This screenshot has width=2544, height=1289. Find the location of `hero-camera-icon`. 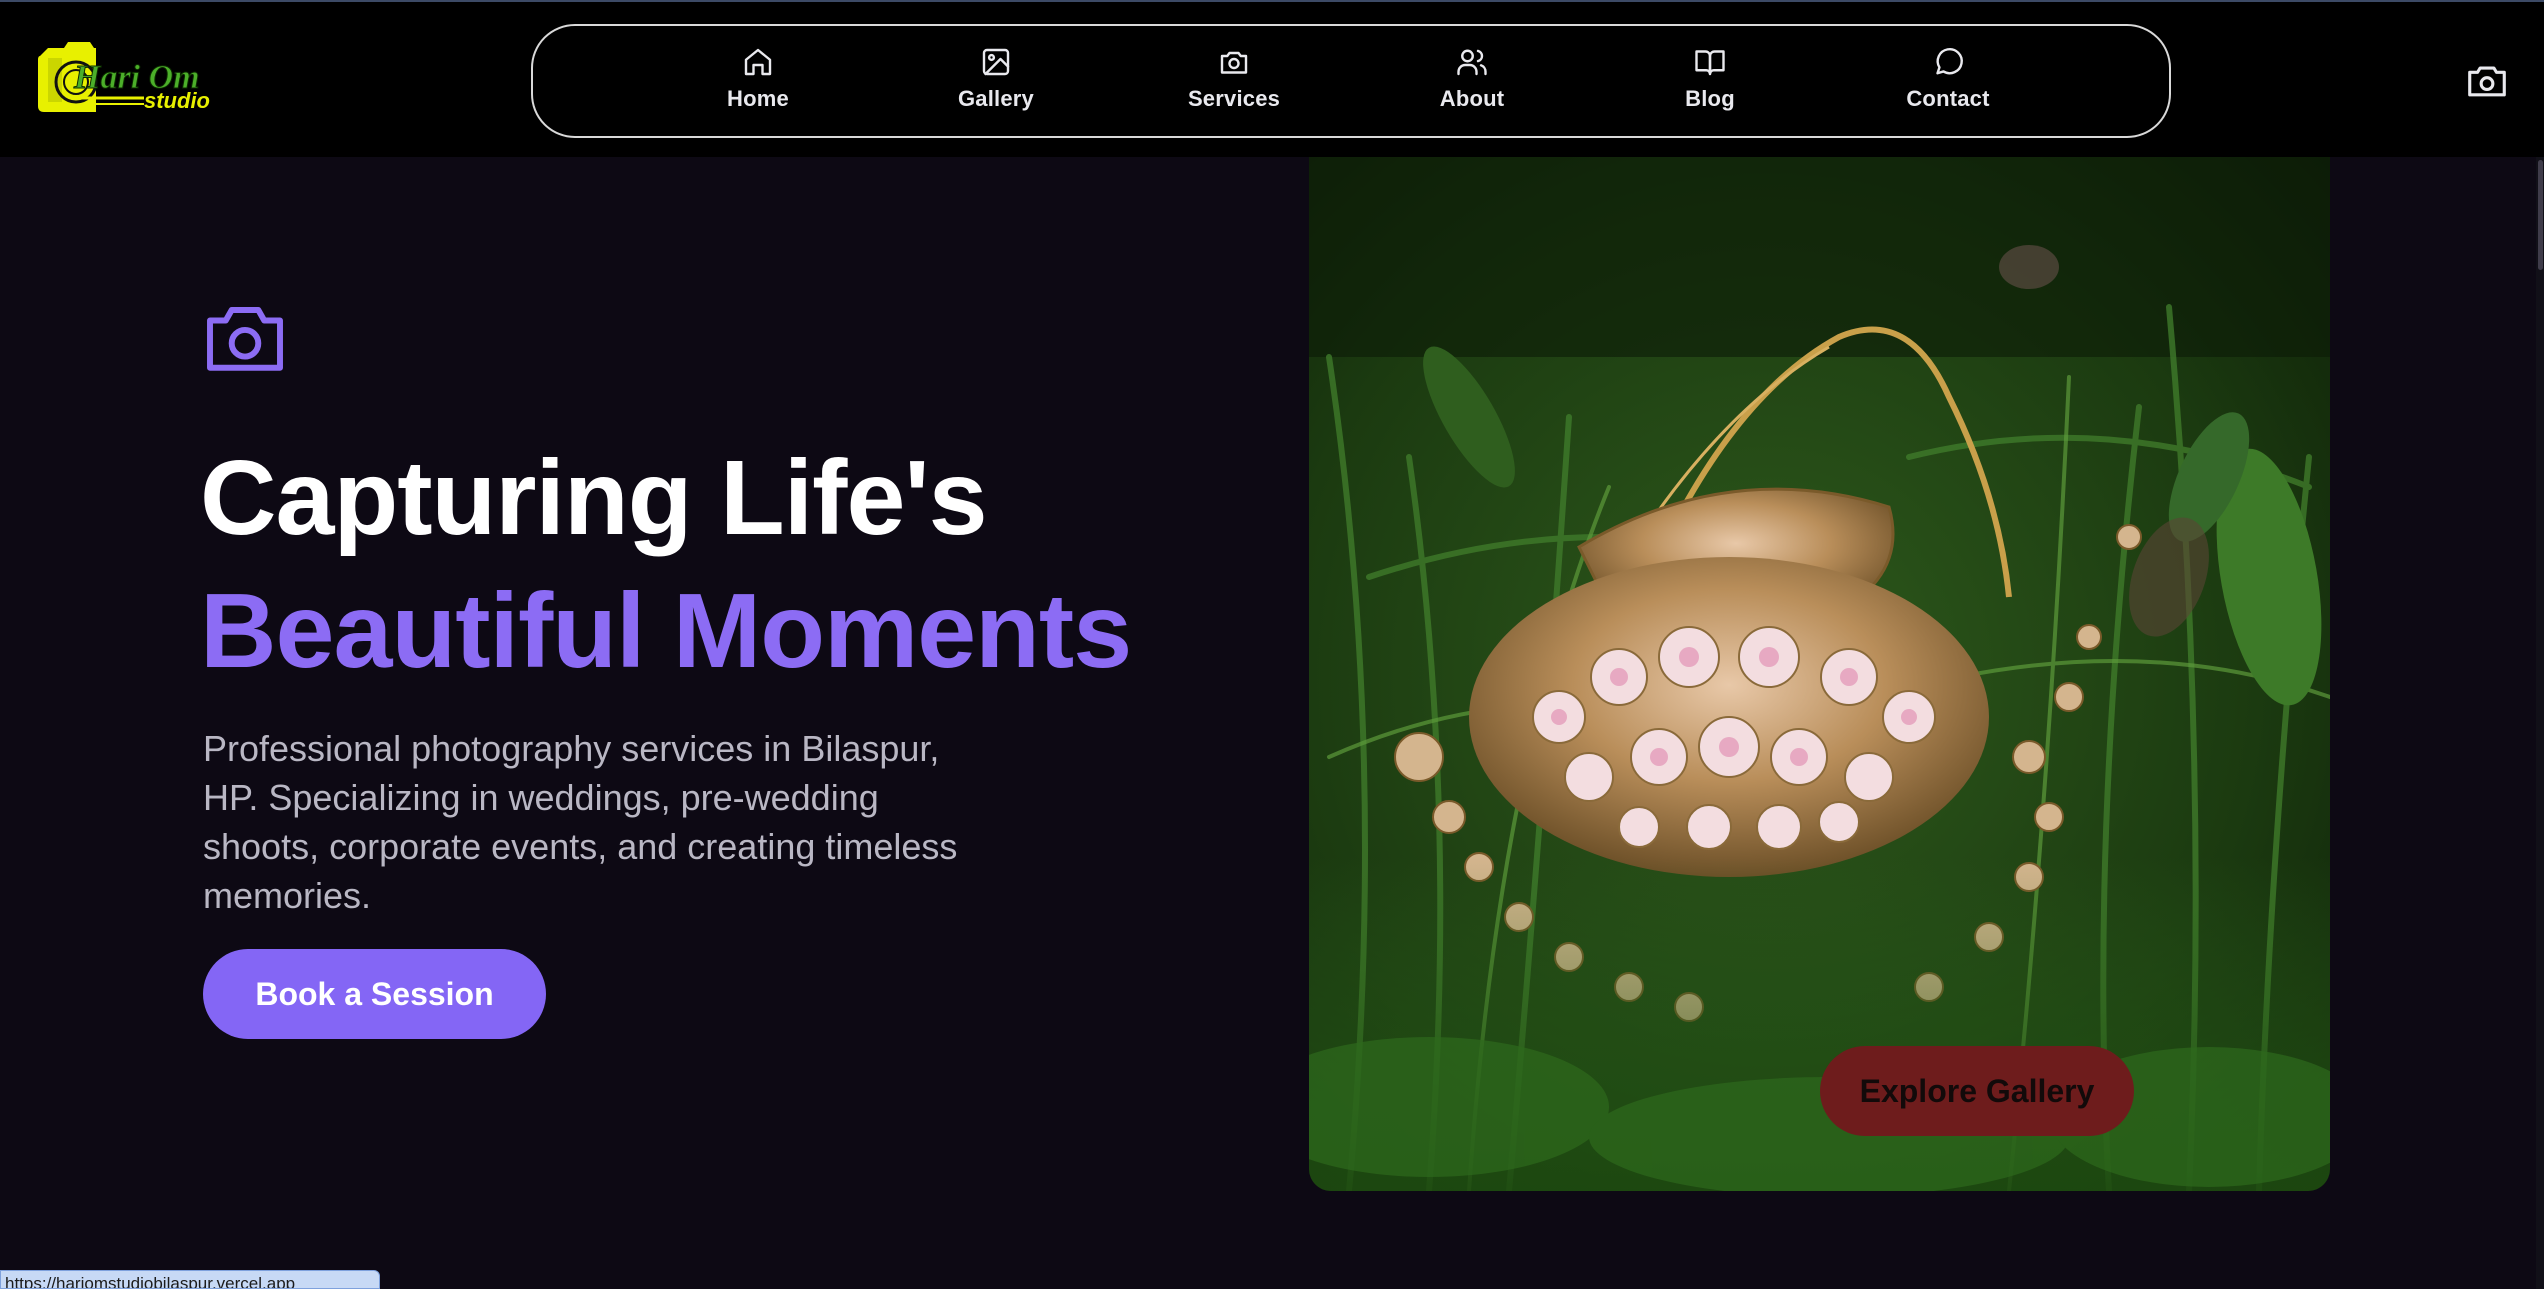

hero-camera-icon is located at coordinates (245, 338).